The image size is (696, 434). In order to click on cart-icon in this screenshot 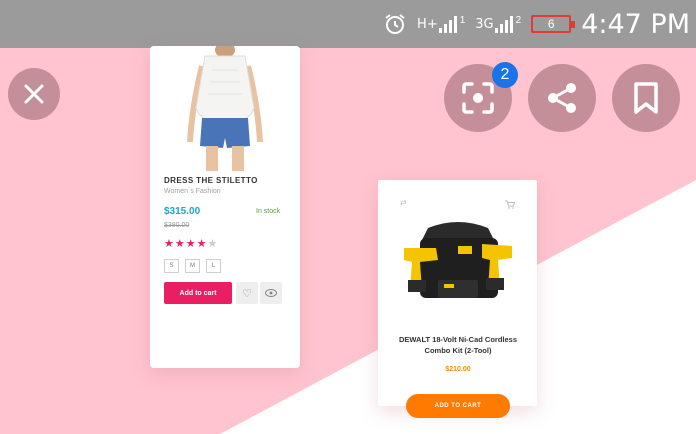, I will do `click(510, 204)`.